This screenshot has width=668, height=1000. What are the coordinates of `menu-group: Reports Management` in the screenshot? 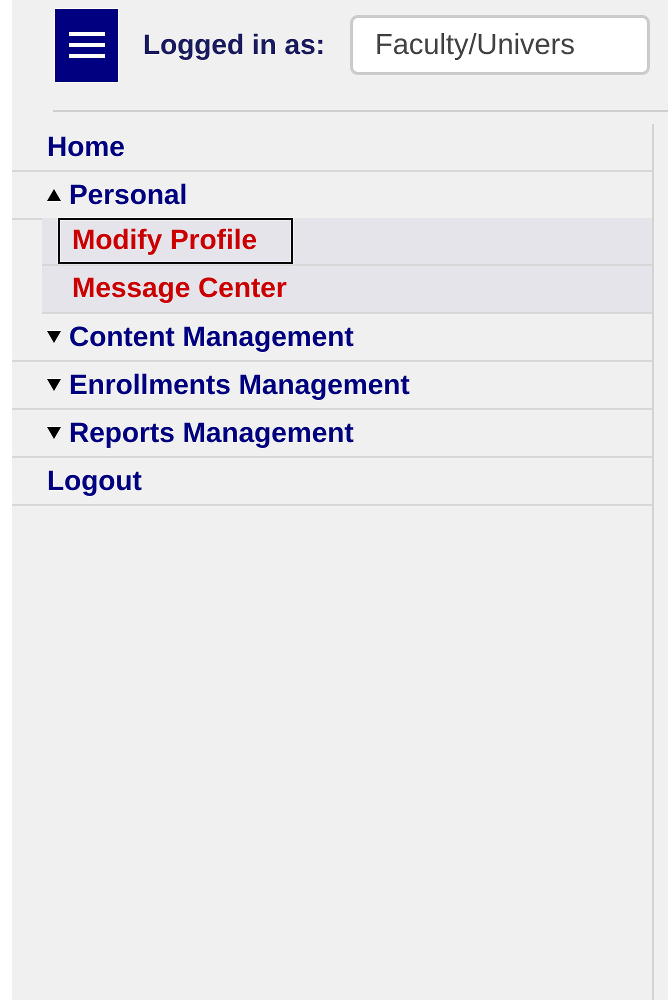 It's located at (200, 433).